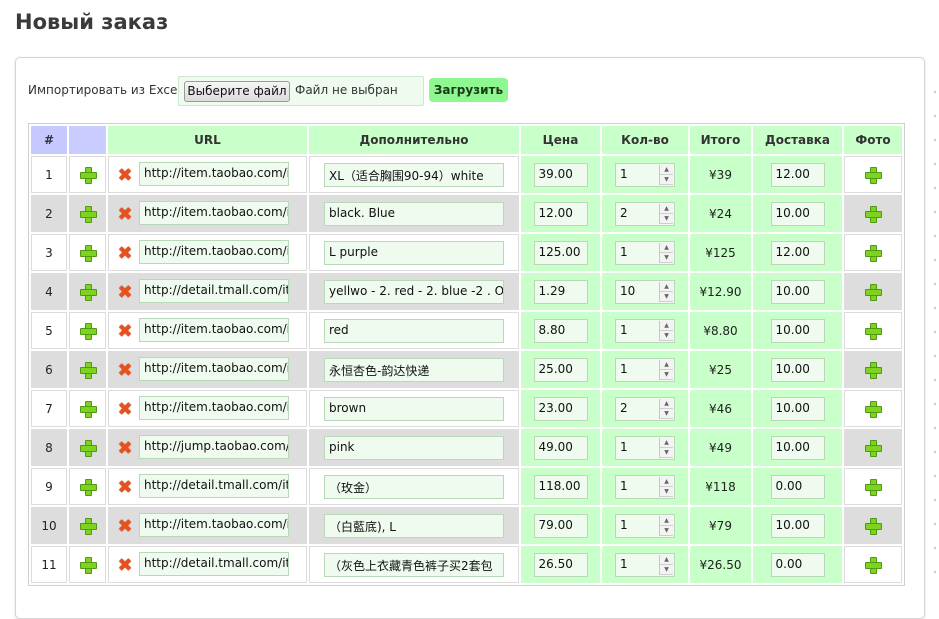  What do you see at coordinates (414, 330) in the screenshot?
I see `extra-input: red` at bounding box center [414, 330].